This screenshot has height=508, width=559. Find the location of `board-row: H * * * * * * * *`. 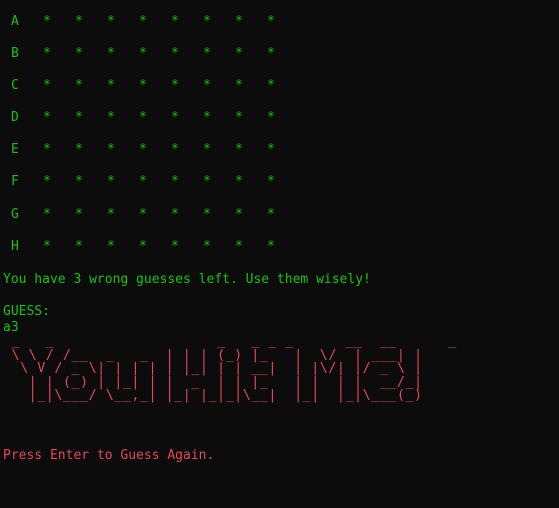

board-row: H * * * * * * * * is located at coordinates (155, 255).